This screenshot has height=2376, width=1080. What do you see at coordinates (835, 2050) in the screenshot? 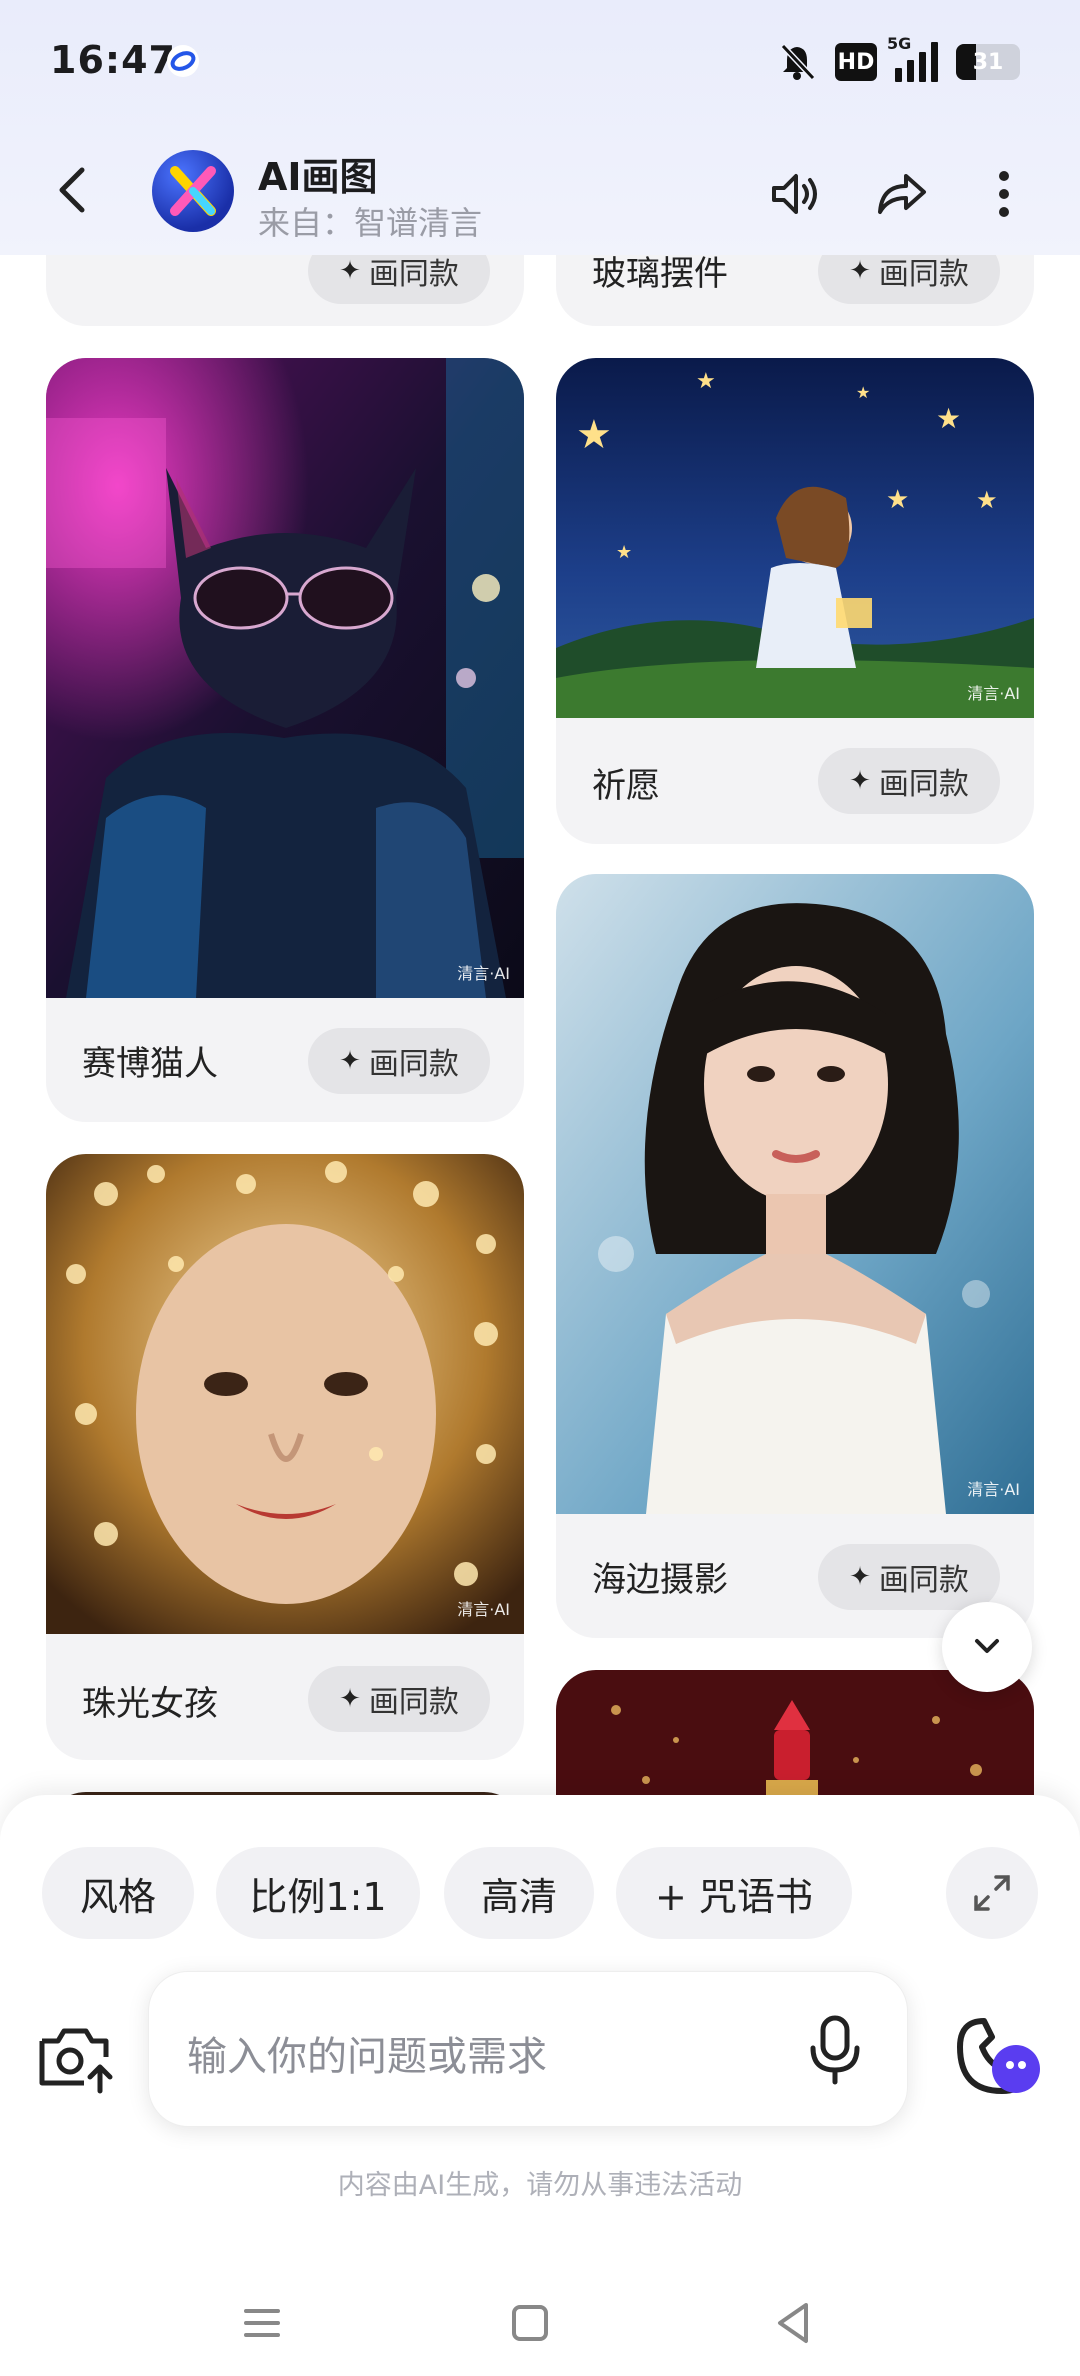
I see `microphone-icon` at bounding box center [835, 2050].